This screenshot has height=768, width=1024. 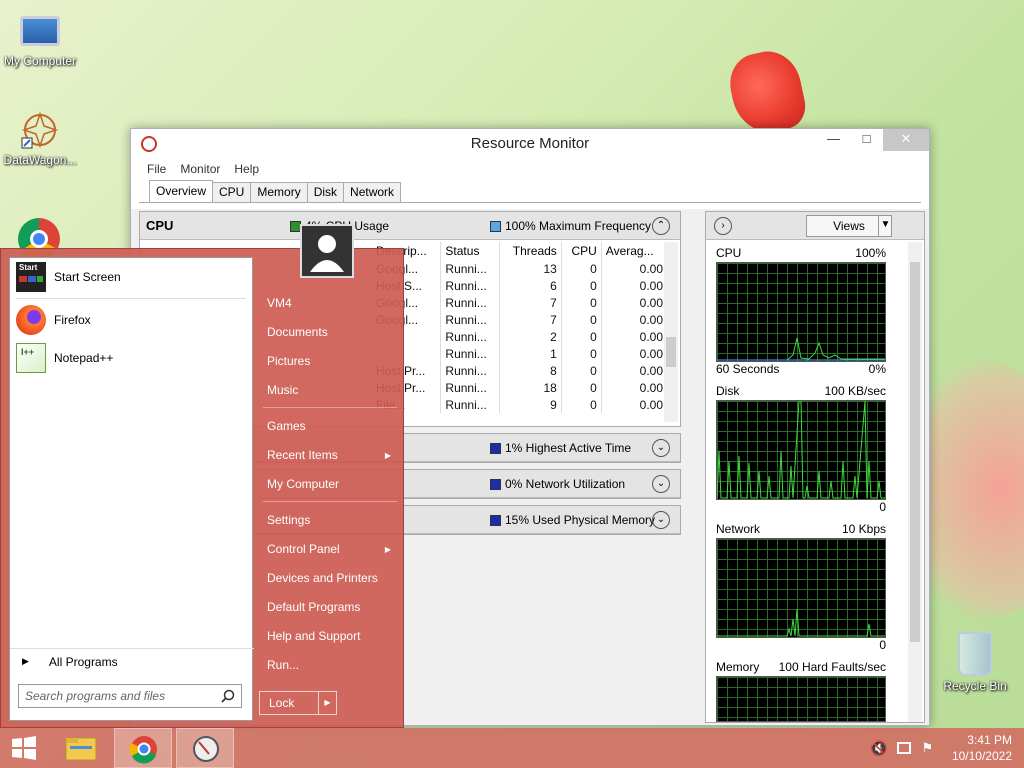 I want to click on memory-legend-swatch, so click(x=495, y=520).